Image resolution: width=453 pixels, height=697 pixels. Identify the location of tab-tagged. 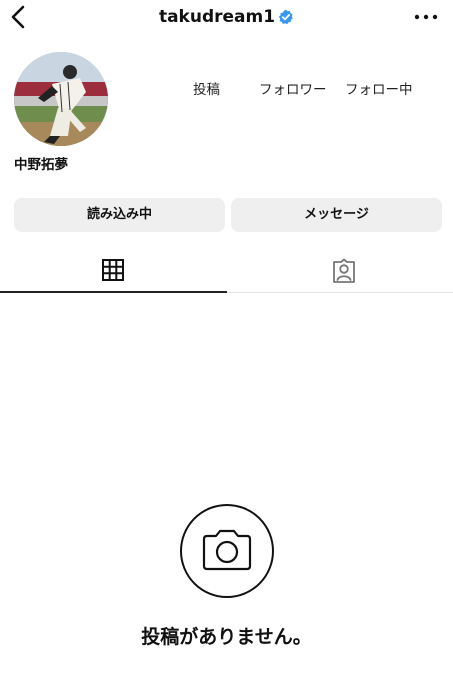
(340, 270).